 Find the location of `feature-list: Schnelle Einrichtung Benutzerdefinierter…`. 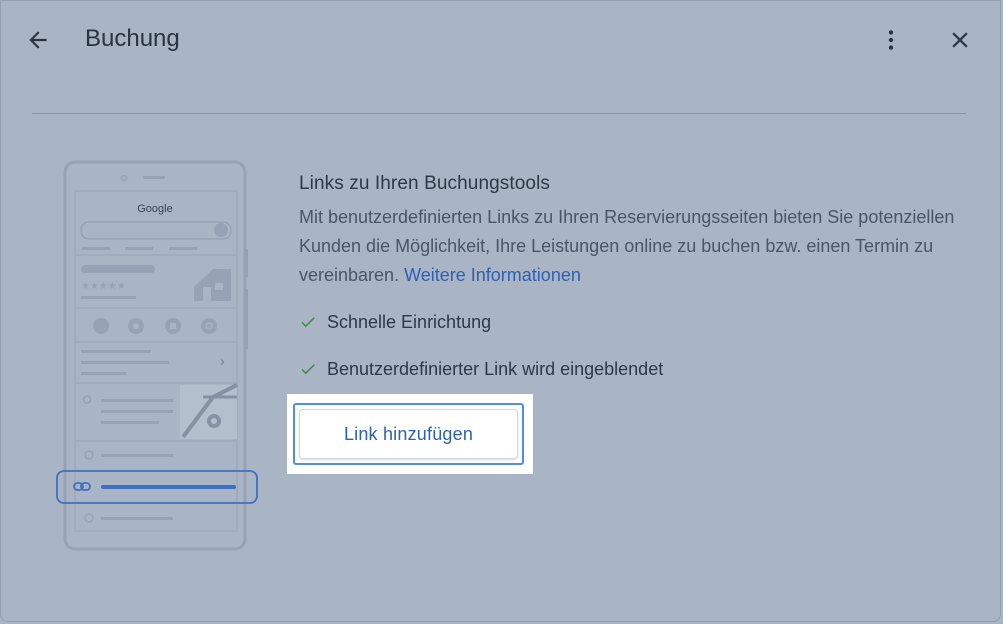

feature-list: Schnelle Einrichtung Benutzerdefinierter… is located at coordinates (629, 345).